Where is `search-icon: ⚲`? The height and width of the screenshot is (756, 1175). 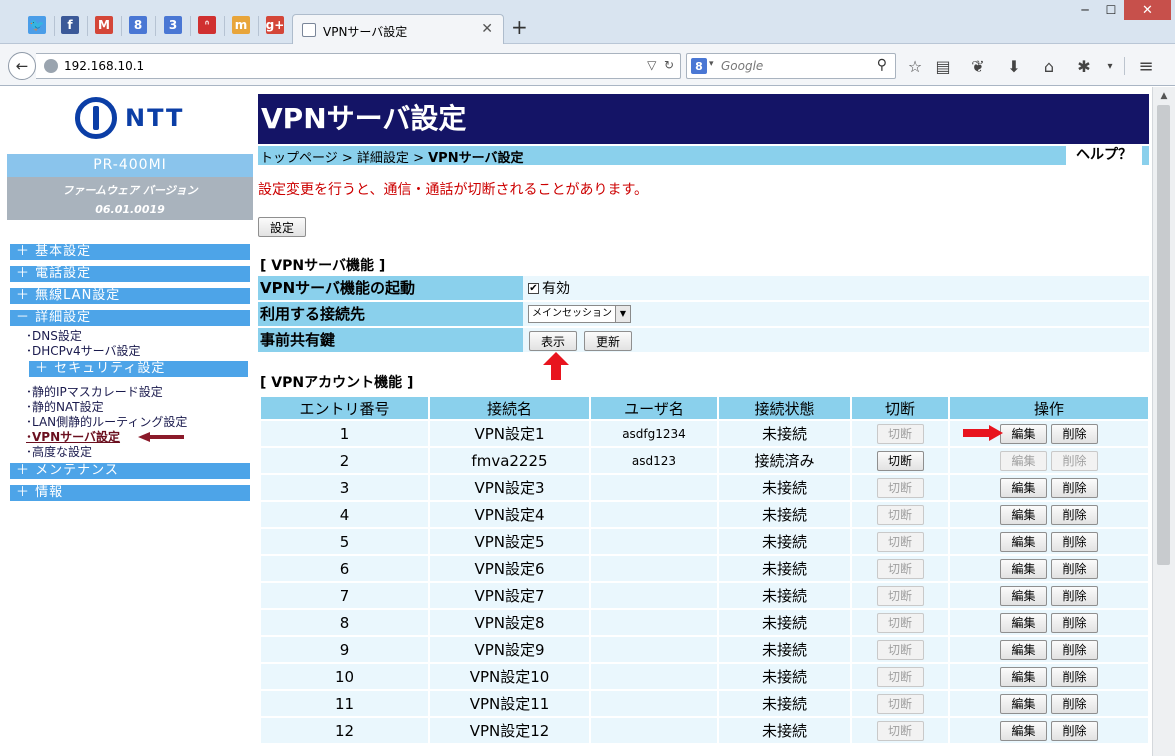
search-icon: ⚲ is located at coordinates (882, 65).